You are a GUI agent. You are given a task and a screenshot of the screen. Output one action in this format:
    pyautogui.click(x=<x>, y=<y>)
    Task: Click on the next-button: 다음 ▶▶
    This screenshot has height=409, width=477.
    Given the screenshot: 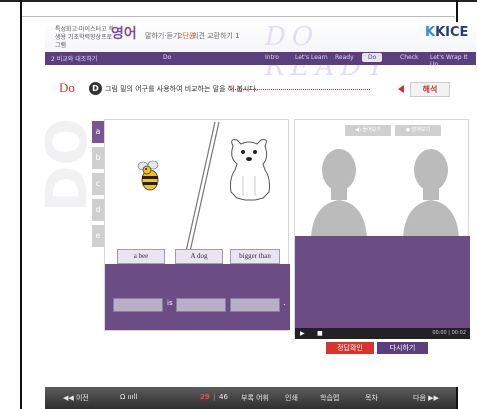 What is the action you would take?
    pyautogui.click(x=426, y=398)
    